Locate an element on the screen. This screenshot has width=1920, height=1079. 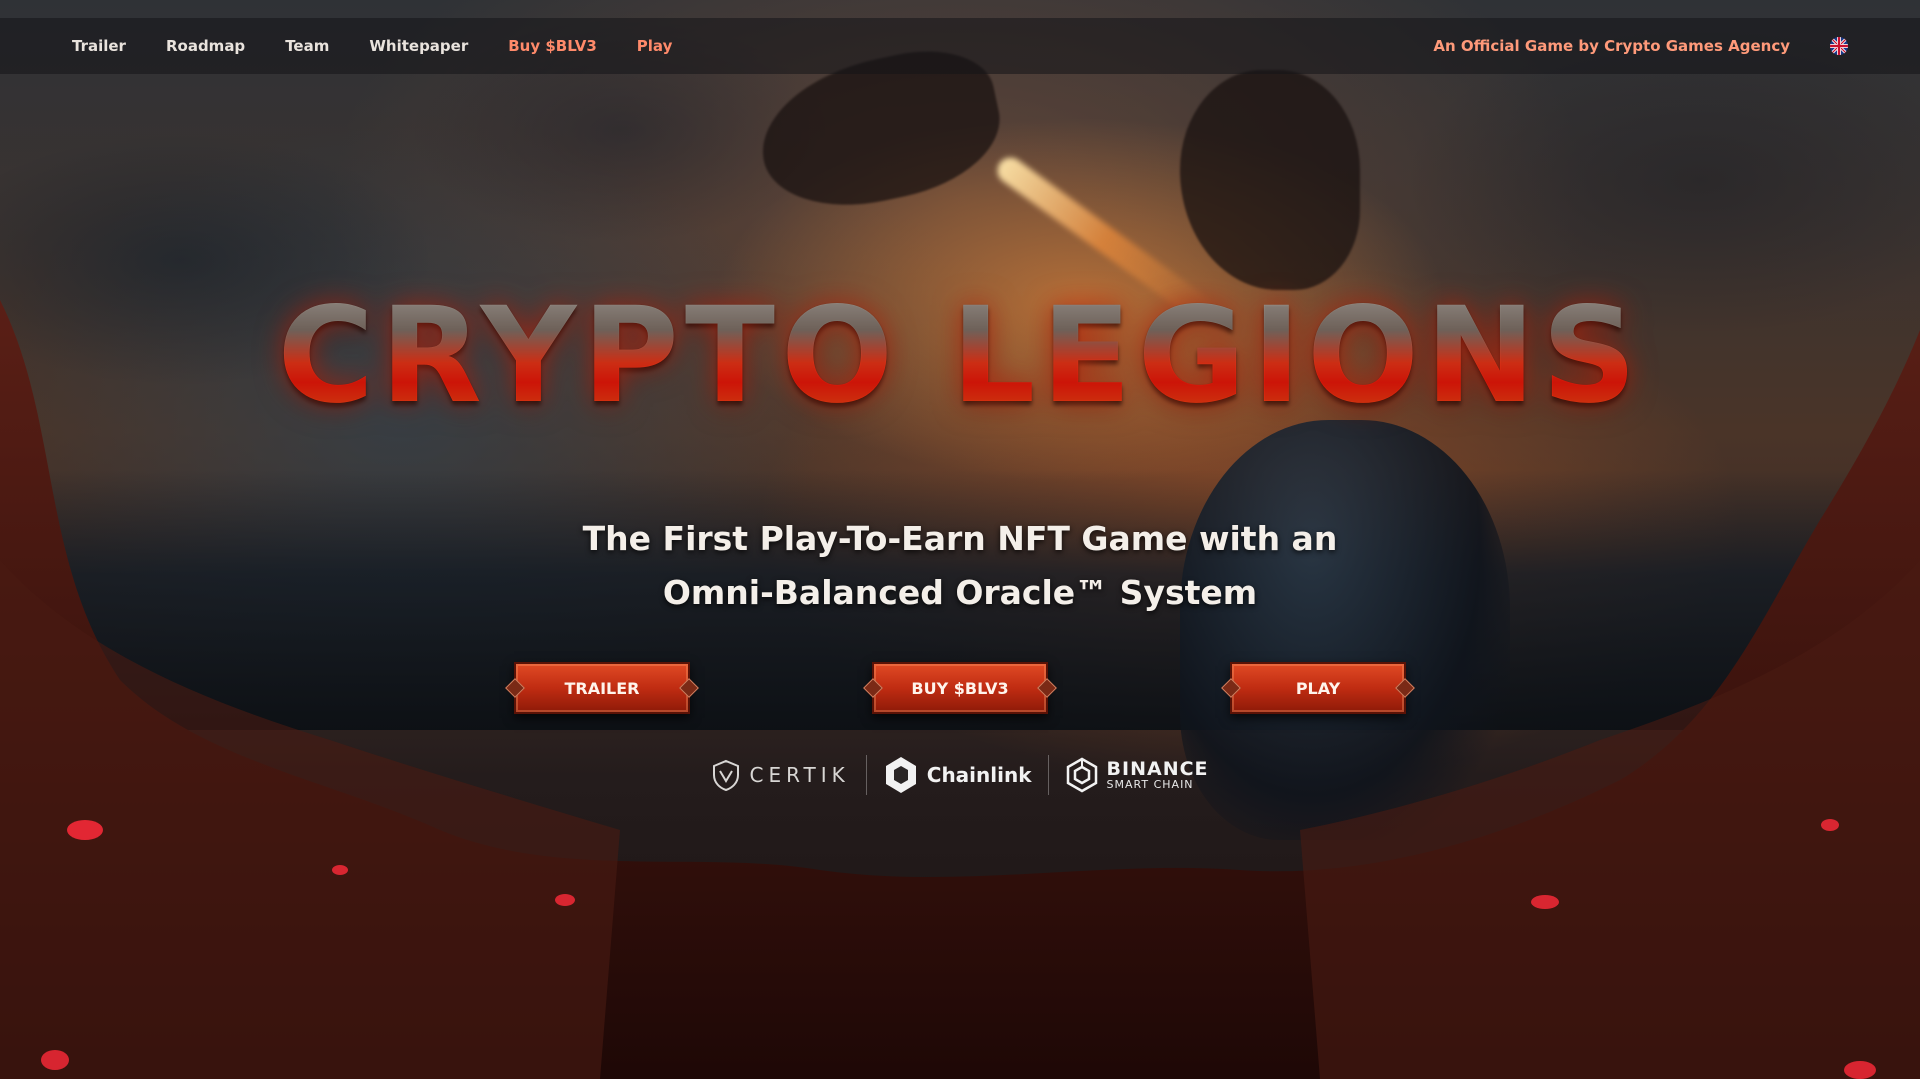
subtitle-line-1: The First Play-To-Earn NFT Game with an is located at coordinates (960, 538).